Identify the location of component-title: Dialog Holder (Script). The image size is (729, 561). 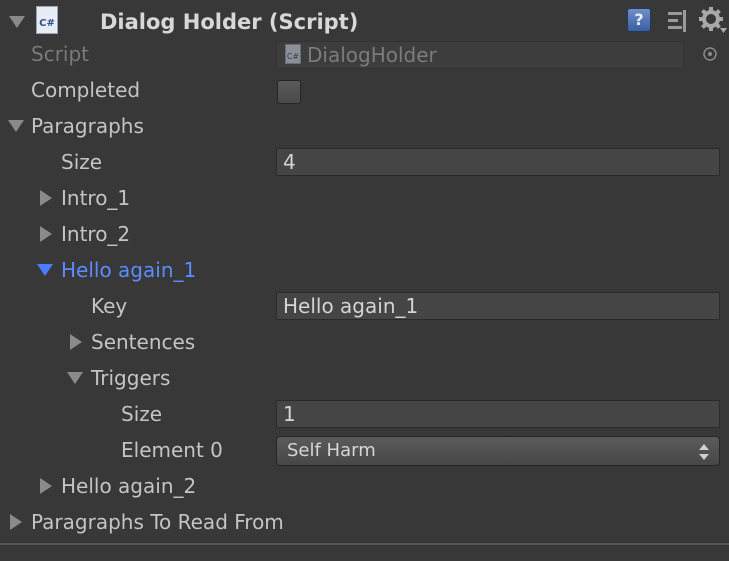
(229, 22).